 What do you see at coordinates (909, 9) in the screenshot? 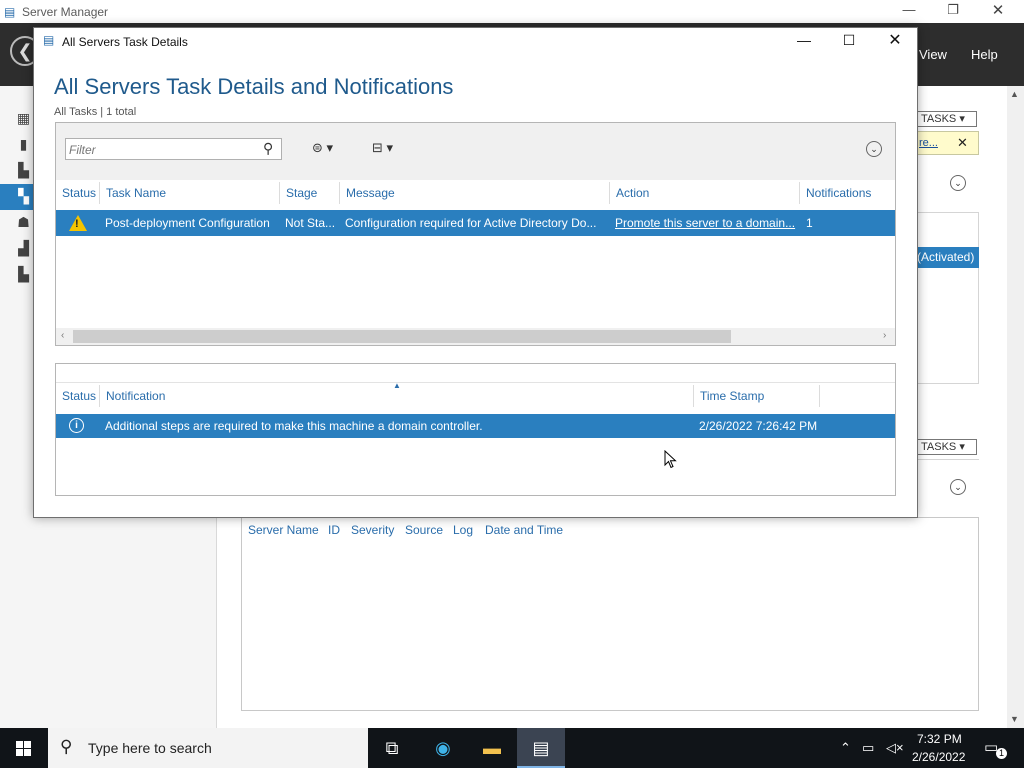
I see `minimize-button: —` at bounding box center [909, 9].